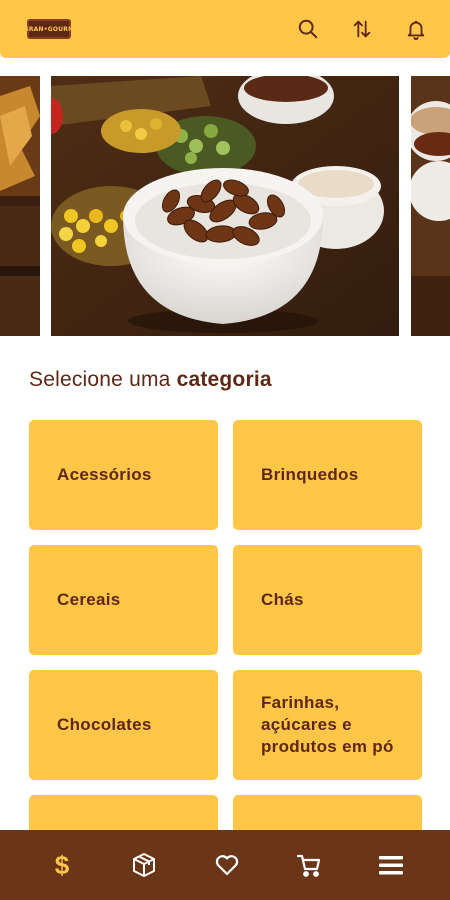 This screenshot has height=900, width=450. Describe the element at coordinates (103, 379) in the screenshot. I see `category-heading-regular: Selecione uma` at that location.